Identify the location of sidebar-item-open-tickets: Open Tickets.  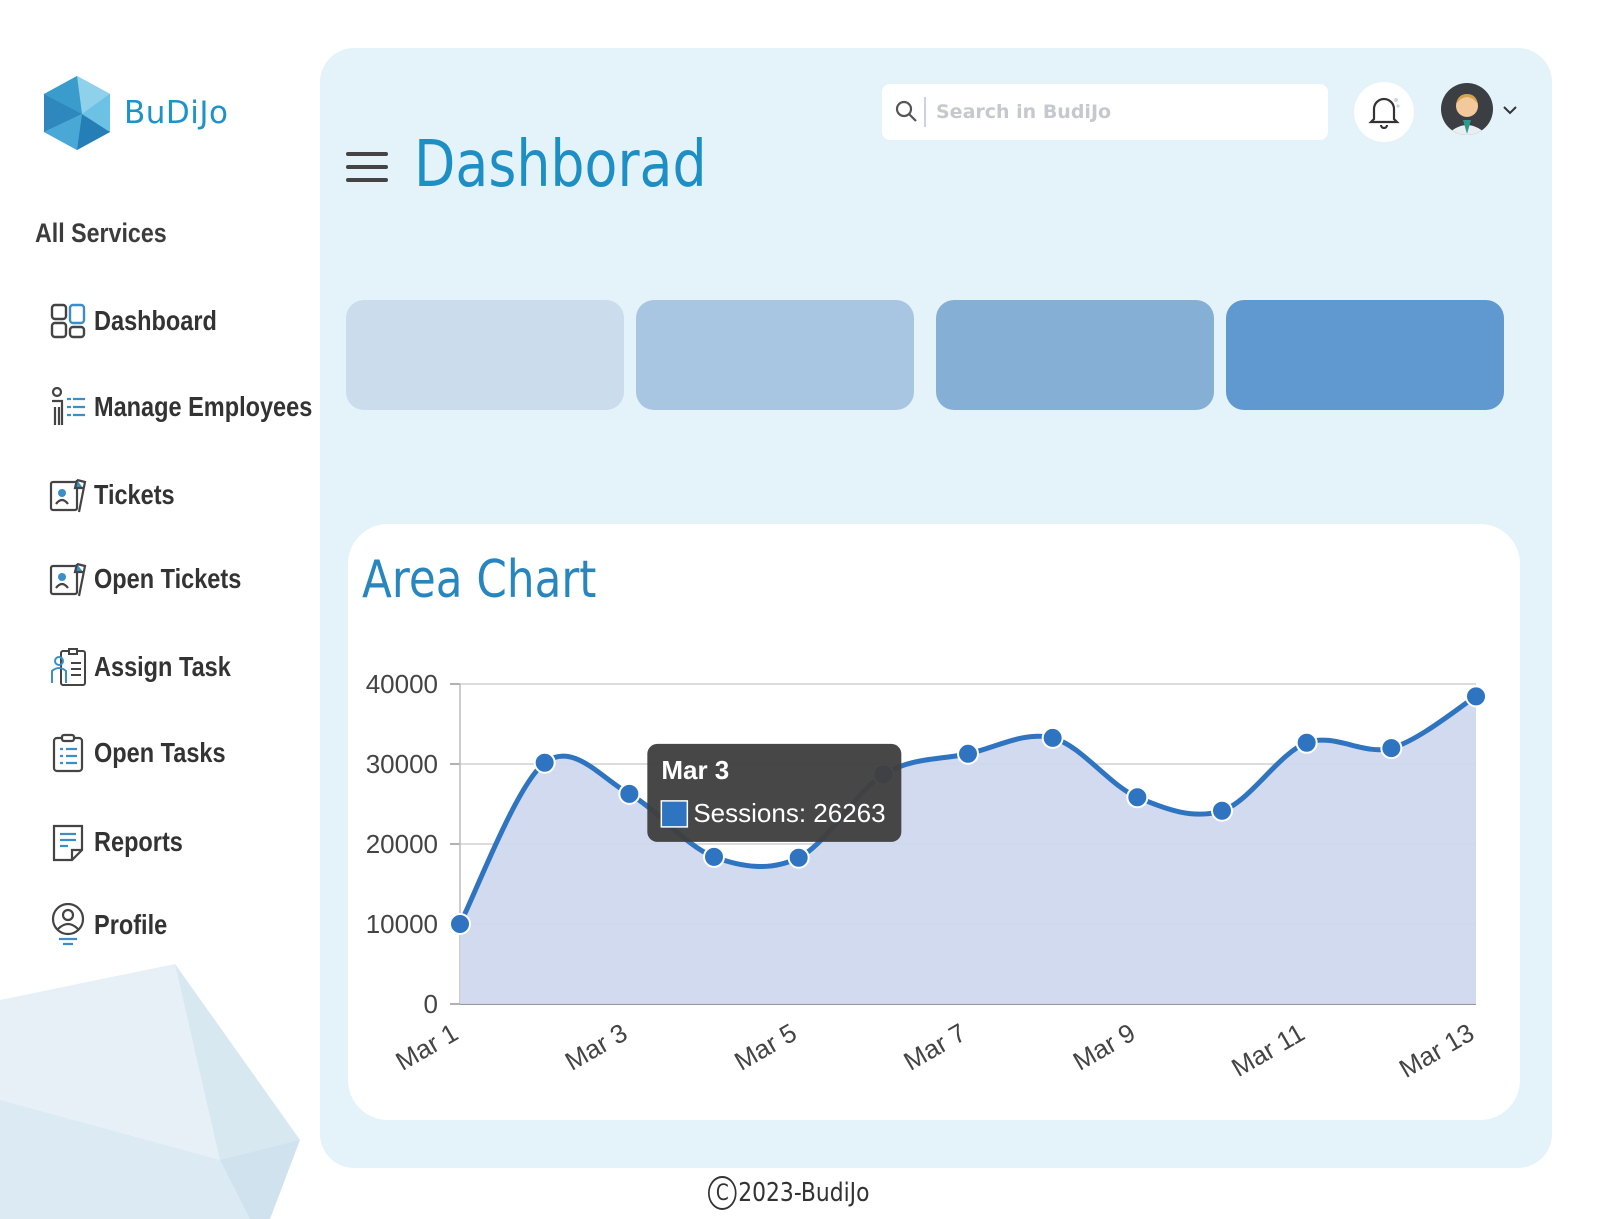
(158, 579).